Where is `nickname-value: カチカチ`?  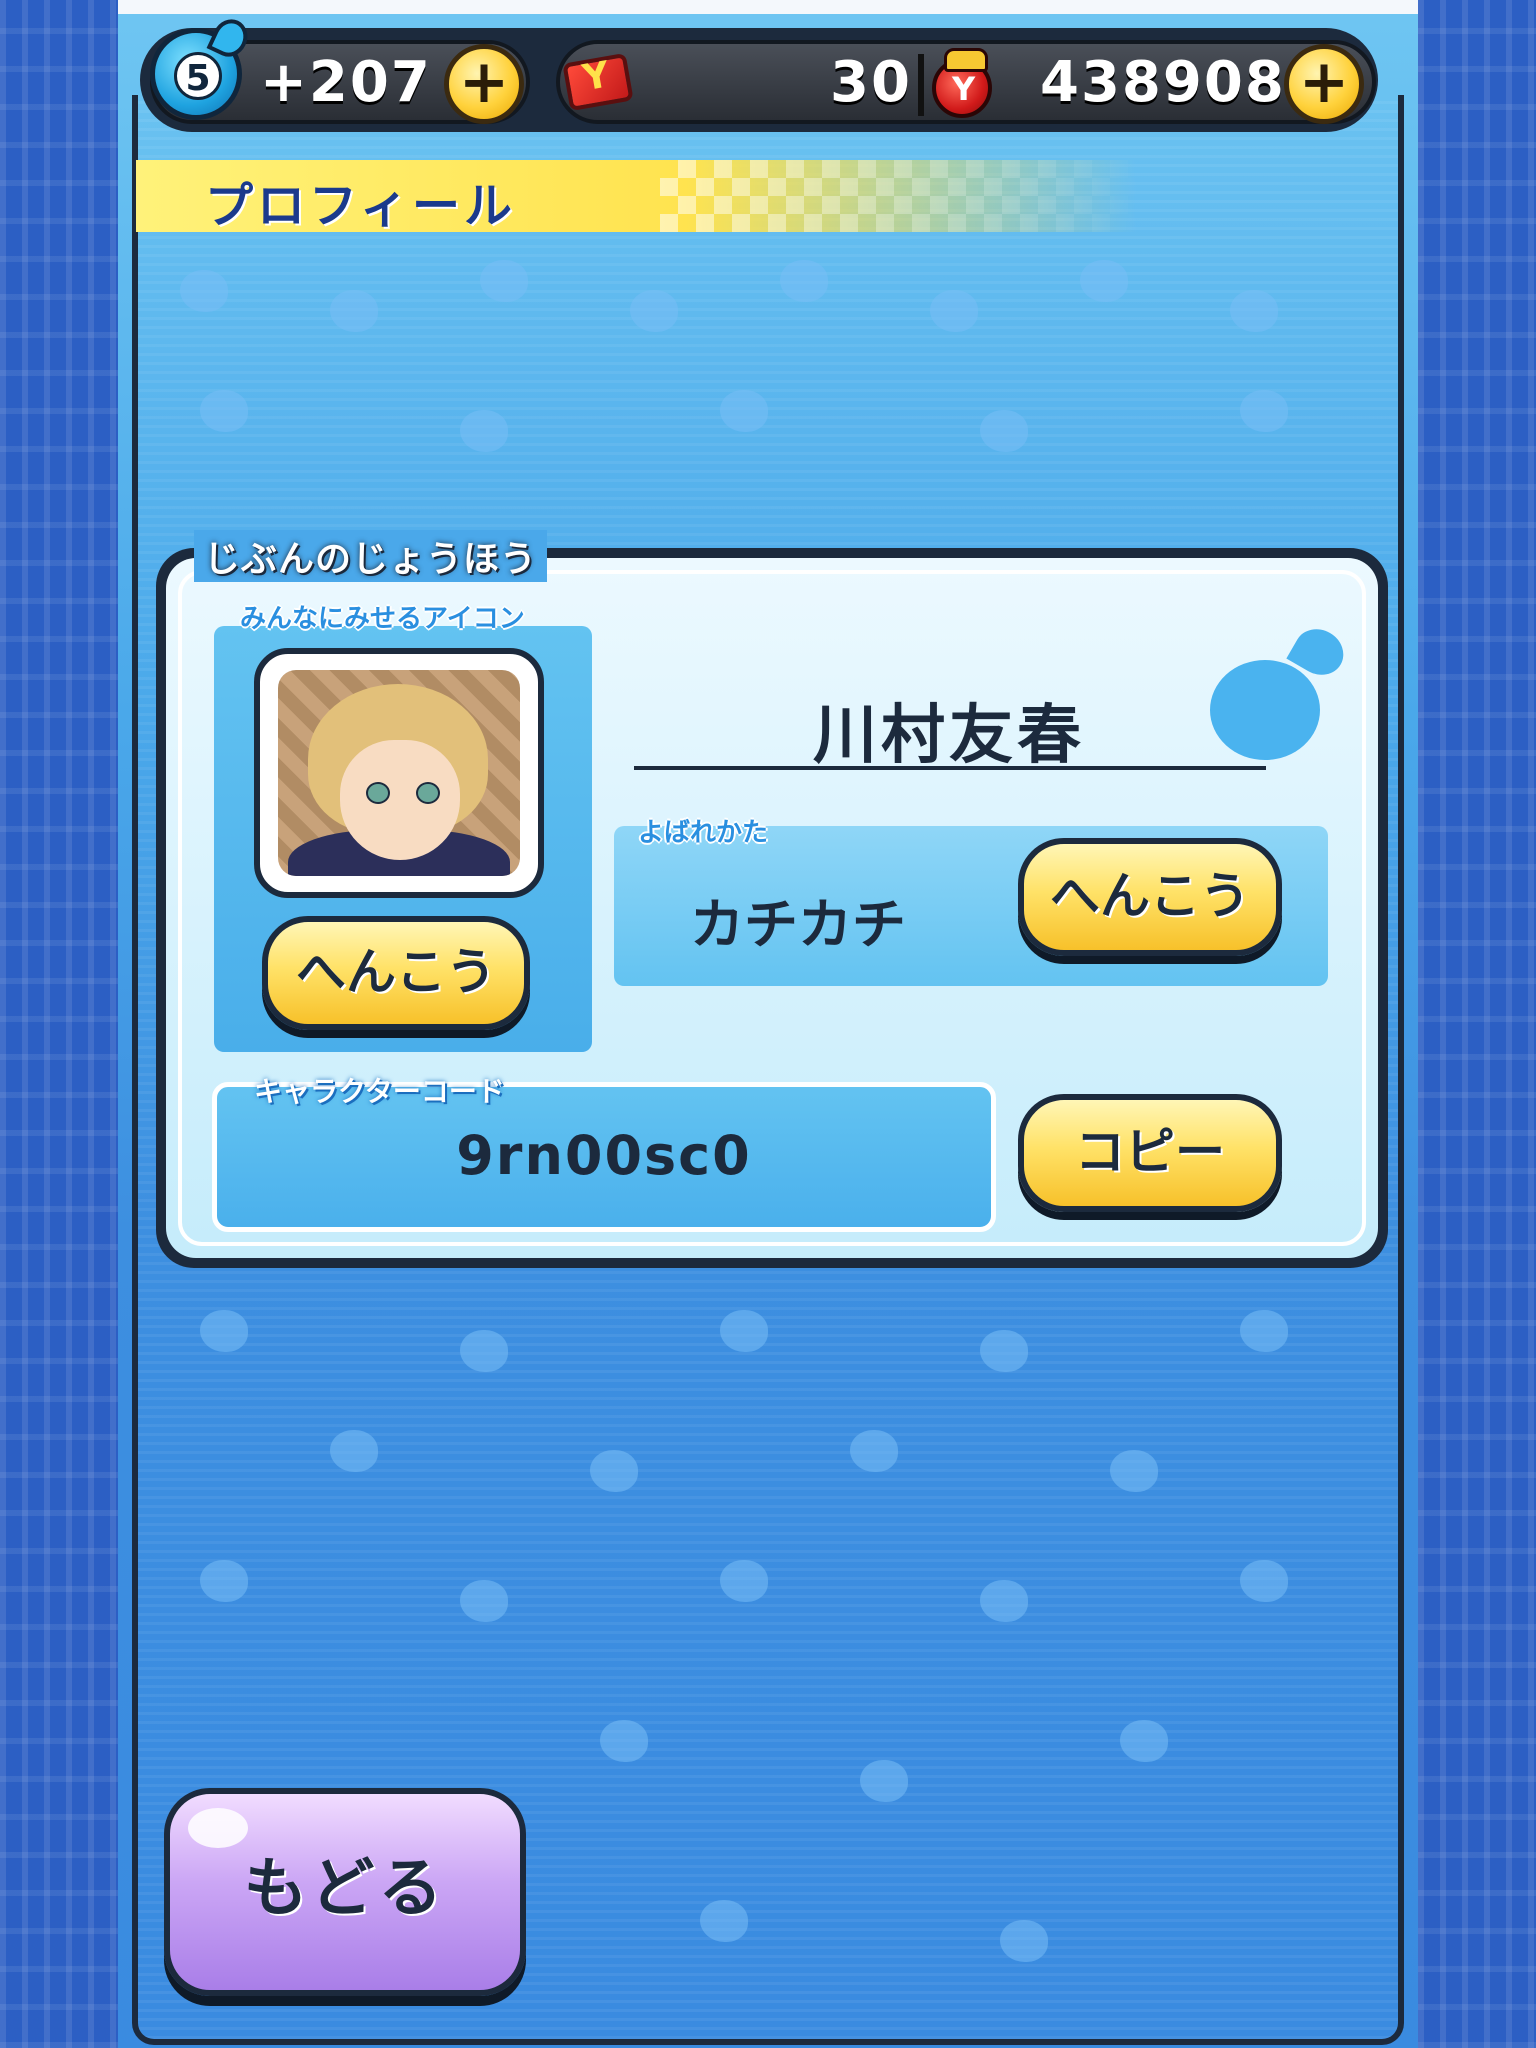
nickname-value: カチカチ is located at coordinates (798, 924).